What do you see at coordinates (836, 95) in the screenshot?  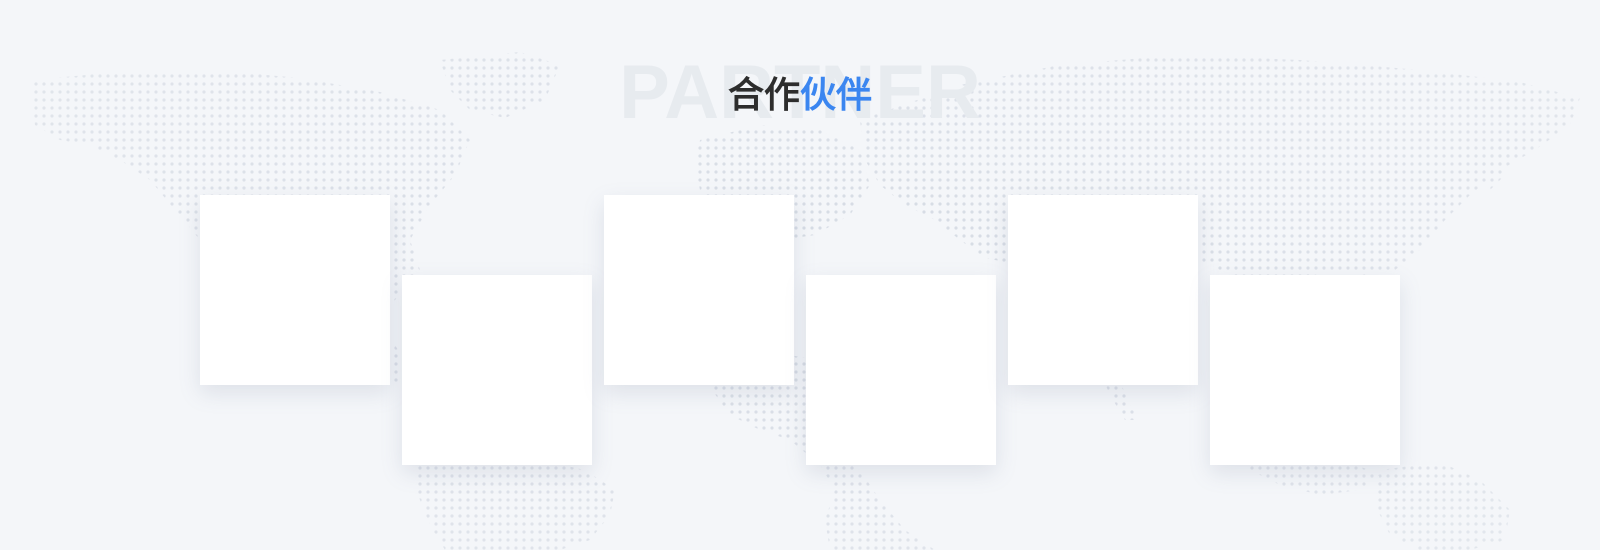 I see `title-highlight: 伙伴` at bounding box center [836, 95].